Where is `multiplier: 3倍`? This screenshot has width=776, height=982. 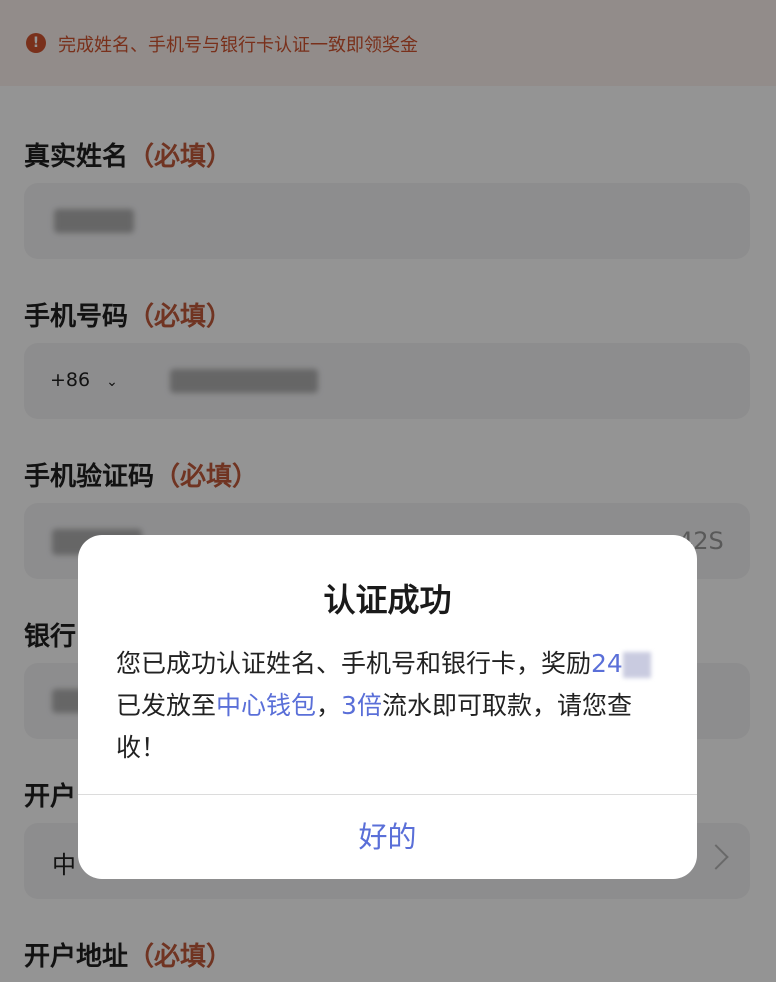
multiplier: 3倍 is located at coordinates (361, 705).